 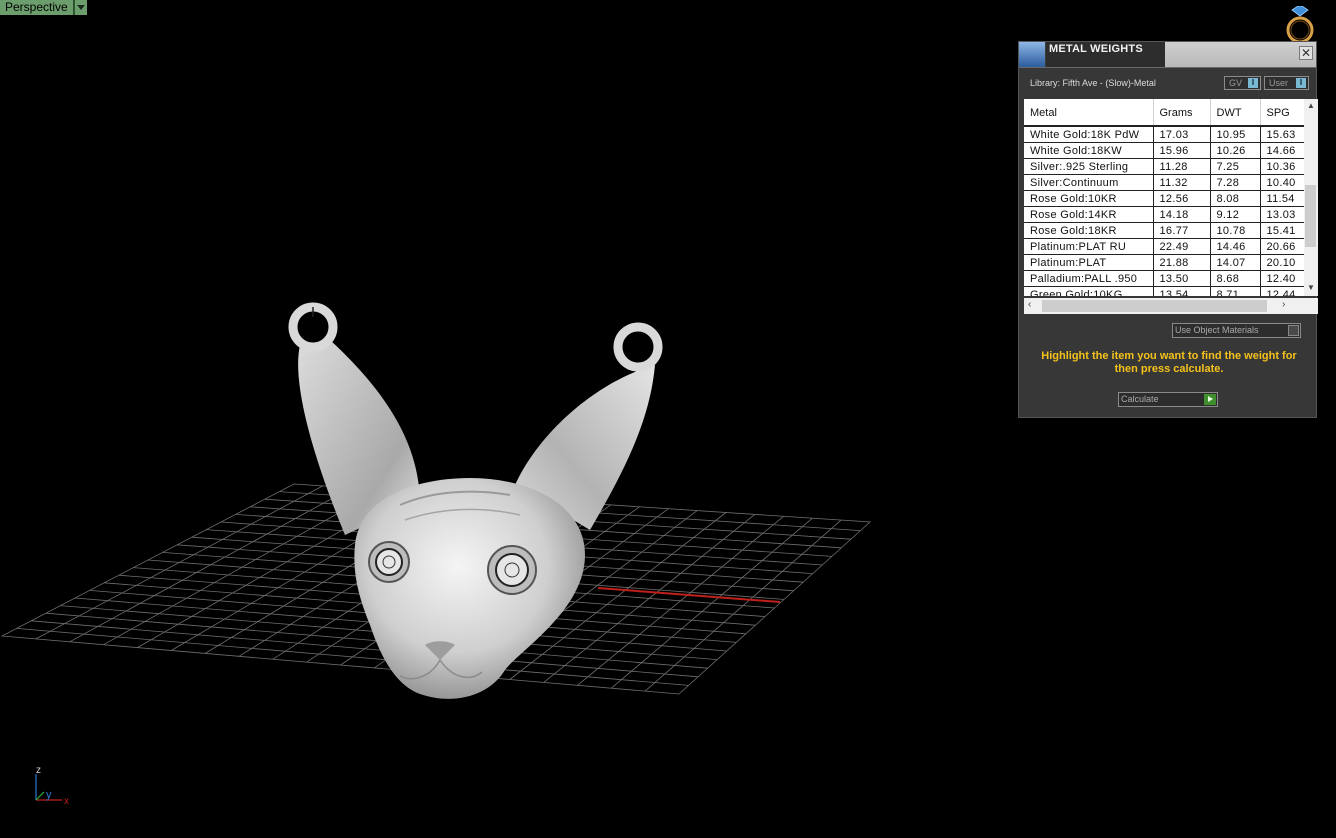 I want to click on table-row: Green Gold:10KG 13.54 8.71 12.44, so click(x=1164, y=291).